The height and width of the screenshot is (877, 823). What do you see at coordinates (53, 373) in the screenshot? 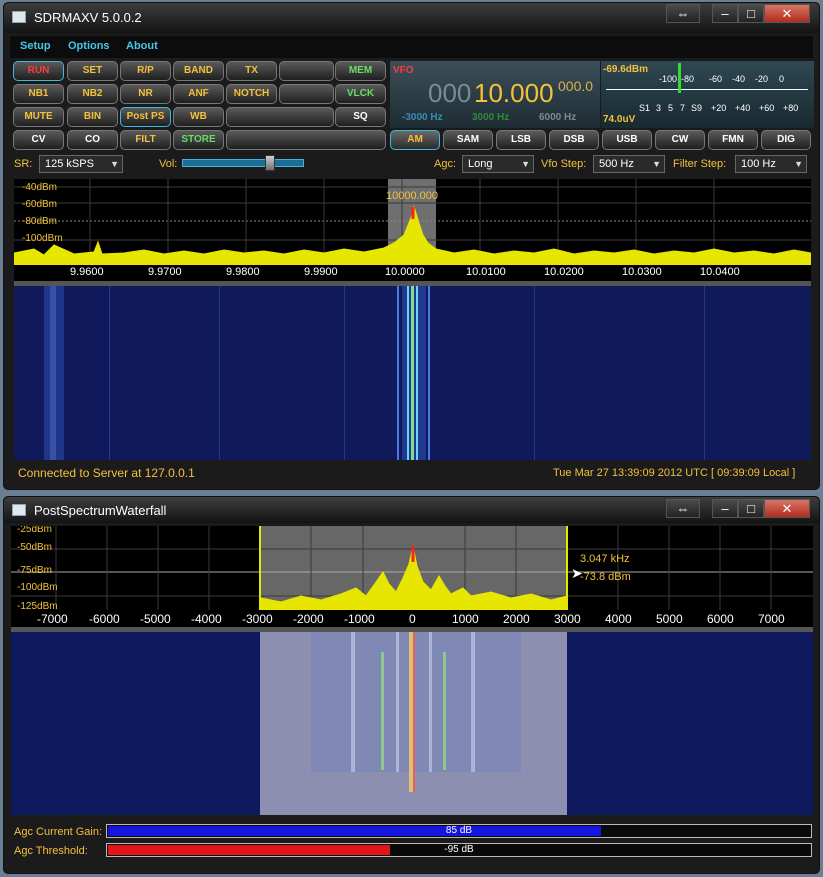
I see `waterfall-noise-band` at bounding box center [53, 373].